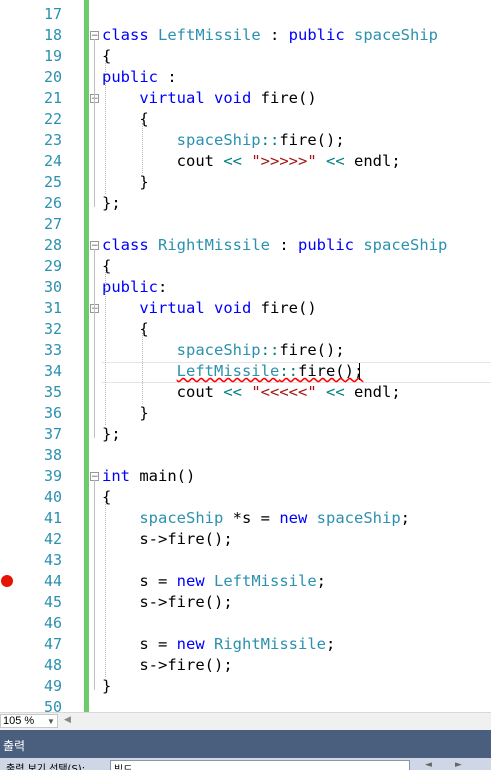 The image size is (491, 770). I want to click on breakpoint-margin, so click(8, 356).